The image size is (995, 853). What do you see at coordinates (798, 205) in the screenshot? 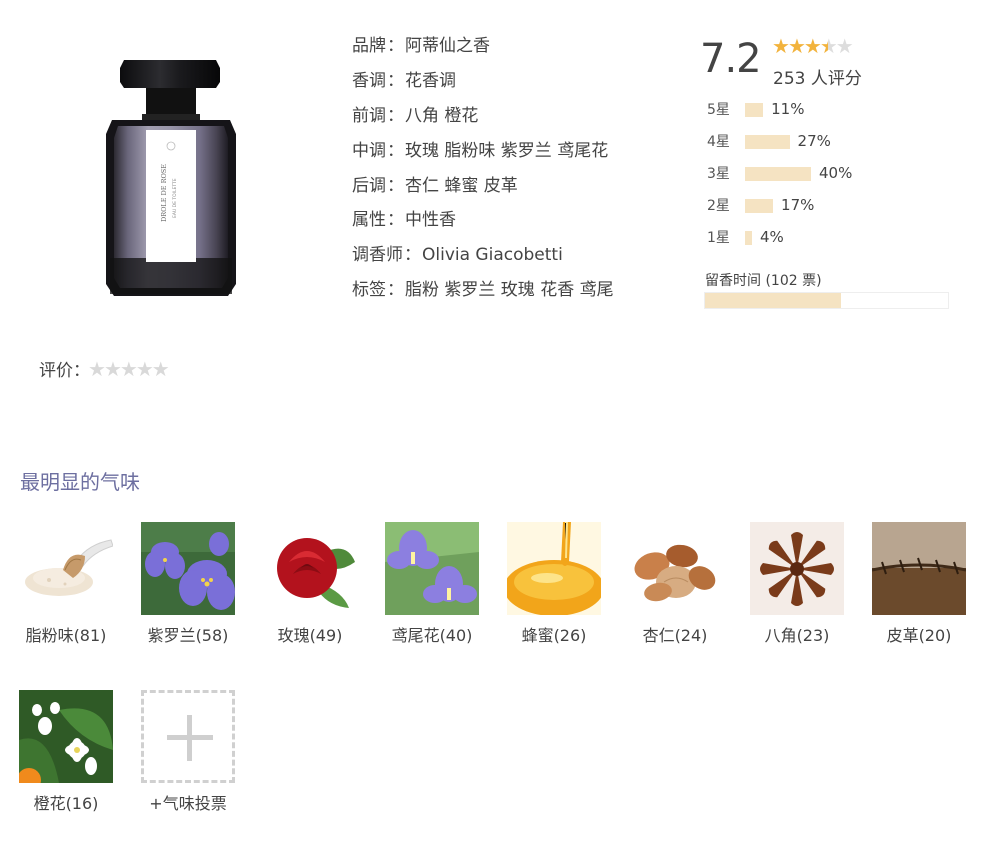
I see `distribution-percent: 17%` at bounding box center [798, 205].